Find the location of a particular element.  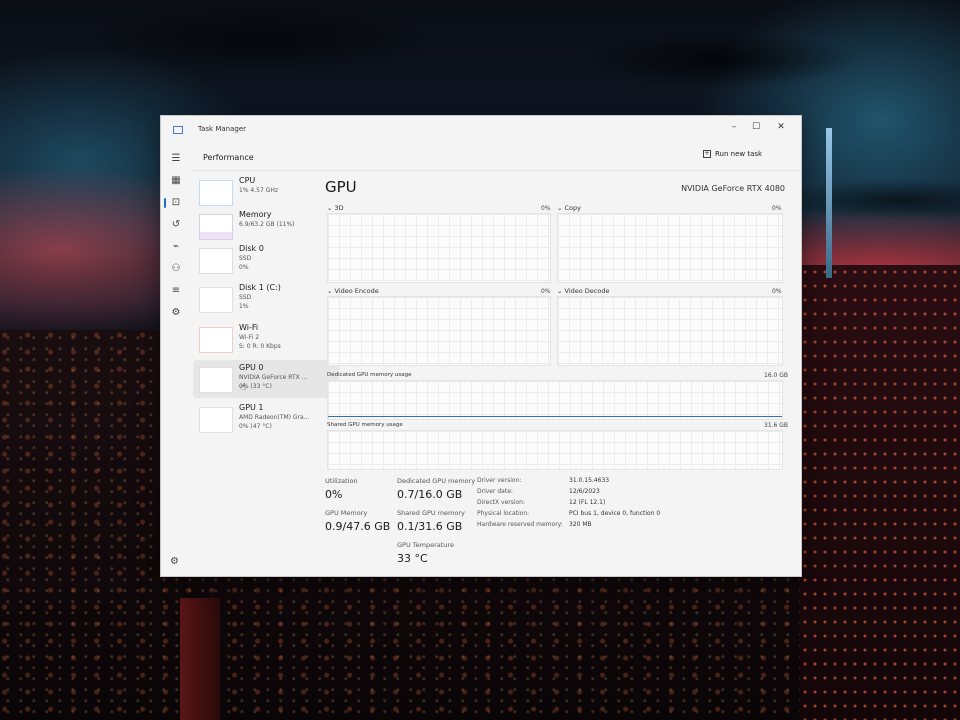

dedicated-gpu-memory-label: Dedicated GPU memory is located at coordinates (436, 481).